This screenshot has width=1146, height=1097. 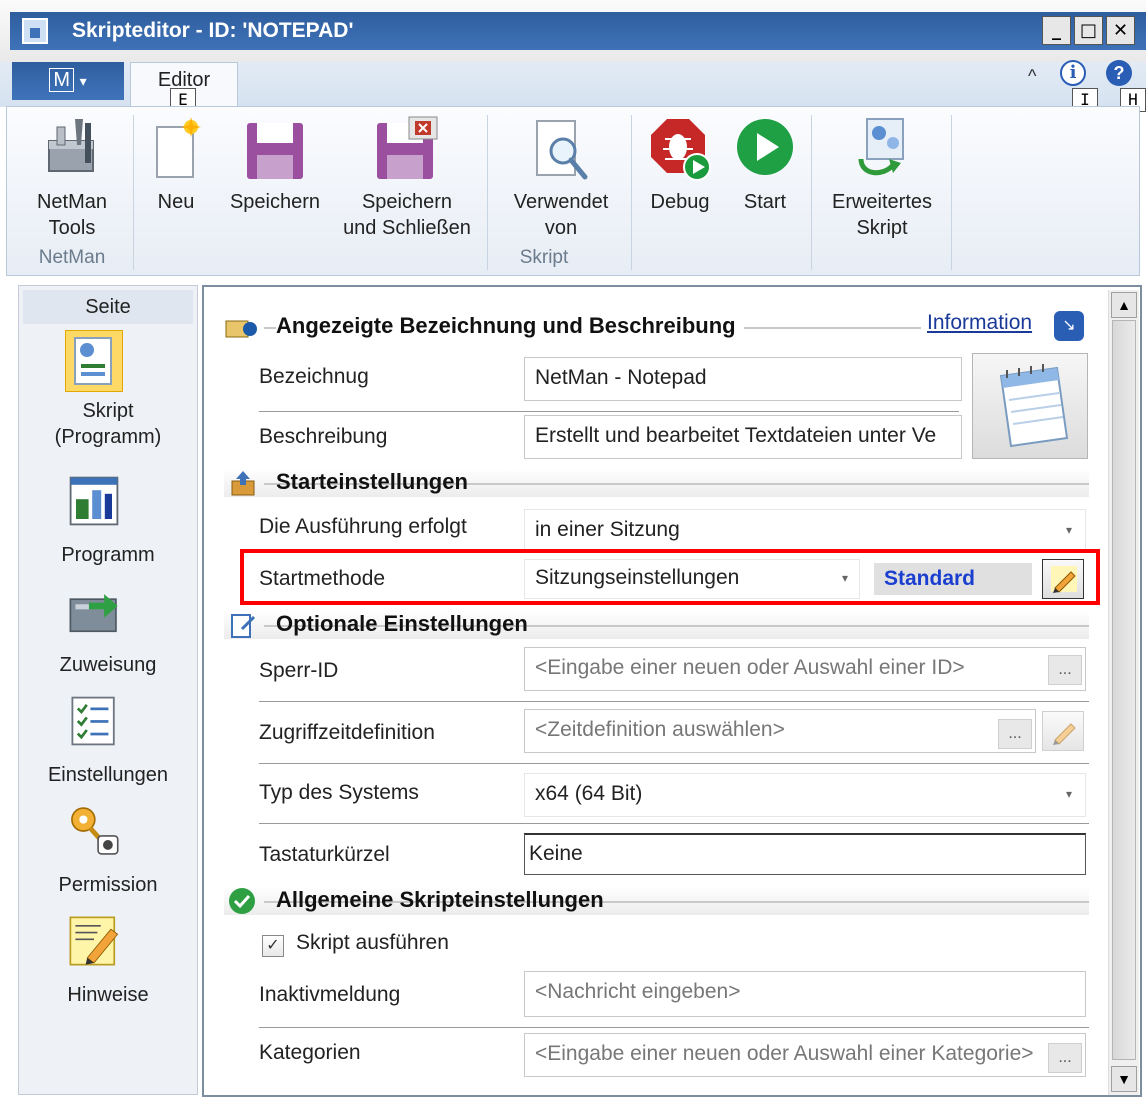 What do you see at coordinates (108, 854) in the screenshot?
I see `nav-item-permission: Permission` at bounding box center [108, 854].